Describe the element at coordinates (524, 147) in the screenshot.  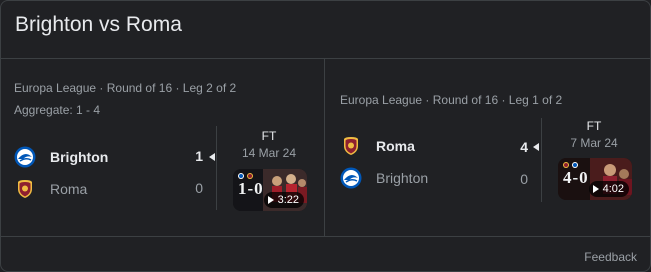
I see `team-score: 4` at that location.